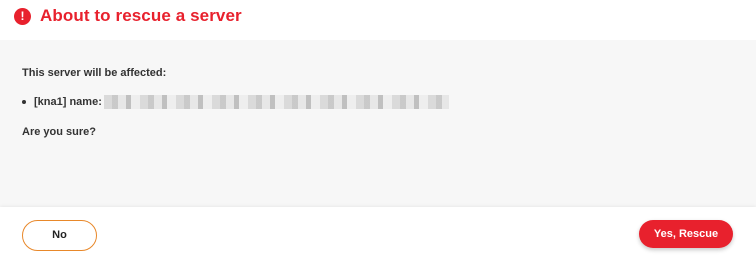  What do you see at coordinates (59, 235) in the screenshot?
I see `no-button: No` at bounding box center [59, 235].